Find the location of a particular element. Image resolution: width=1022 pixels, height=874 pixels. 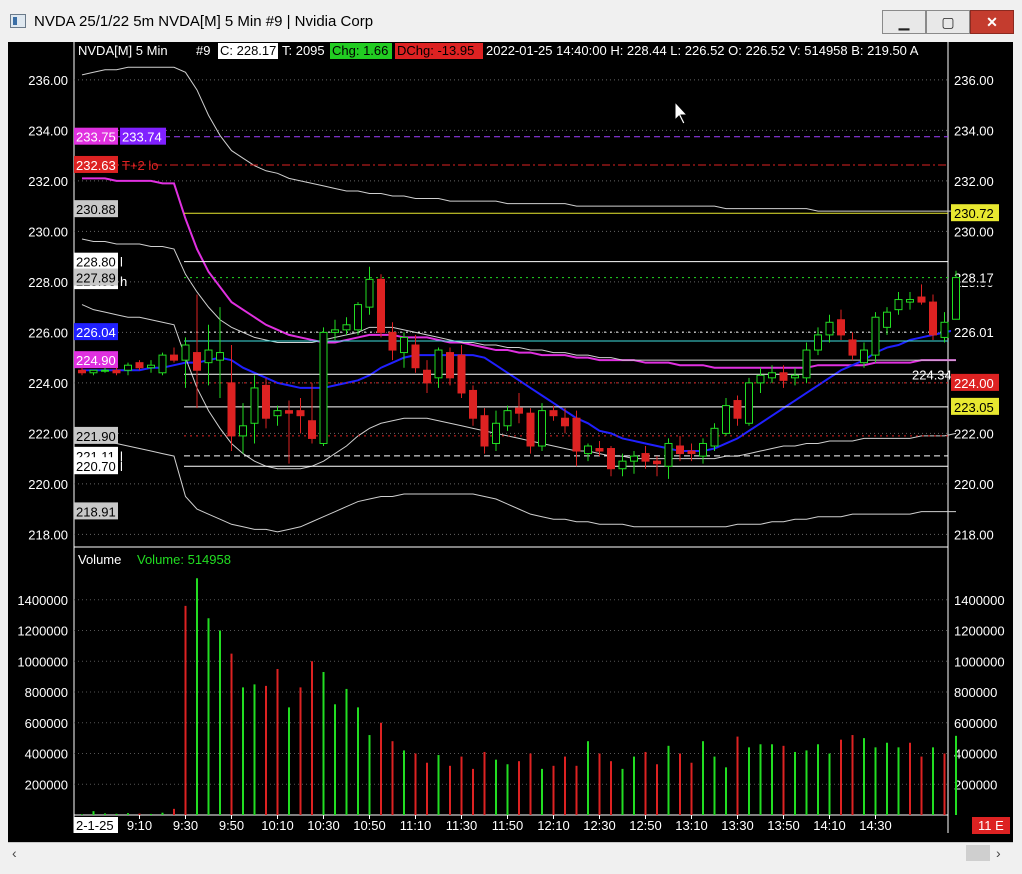

level-text: T+2 lo is located at coordinates (140, 165).